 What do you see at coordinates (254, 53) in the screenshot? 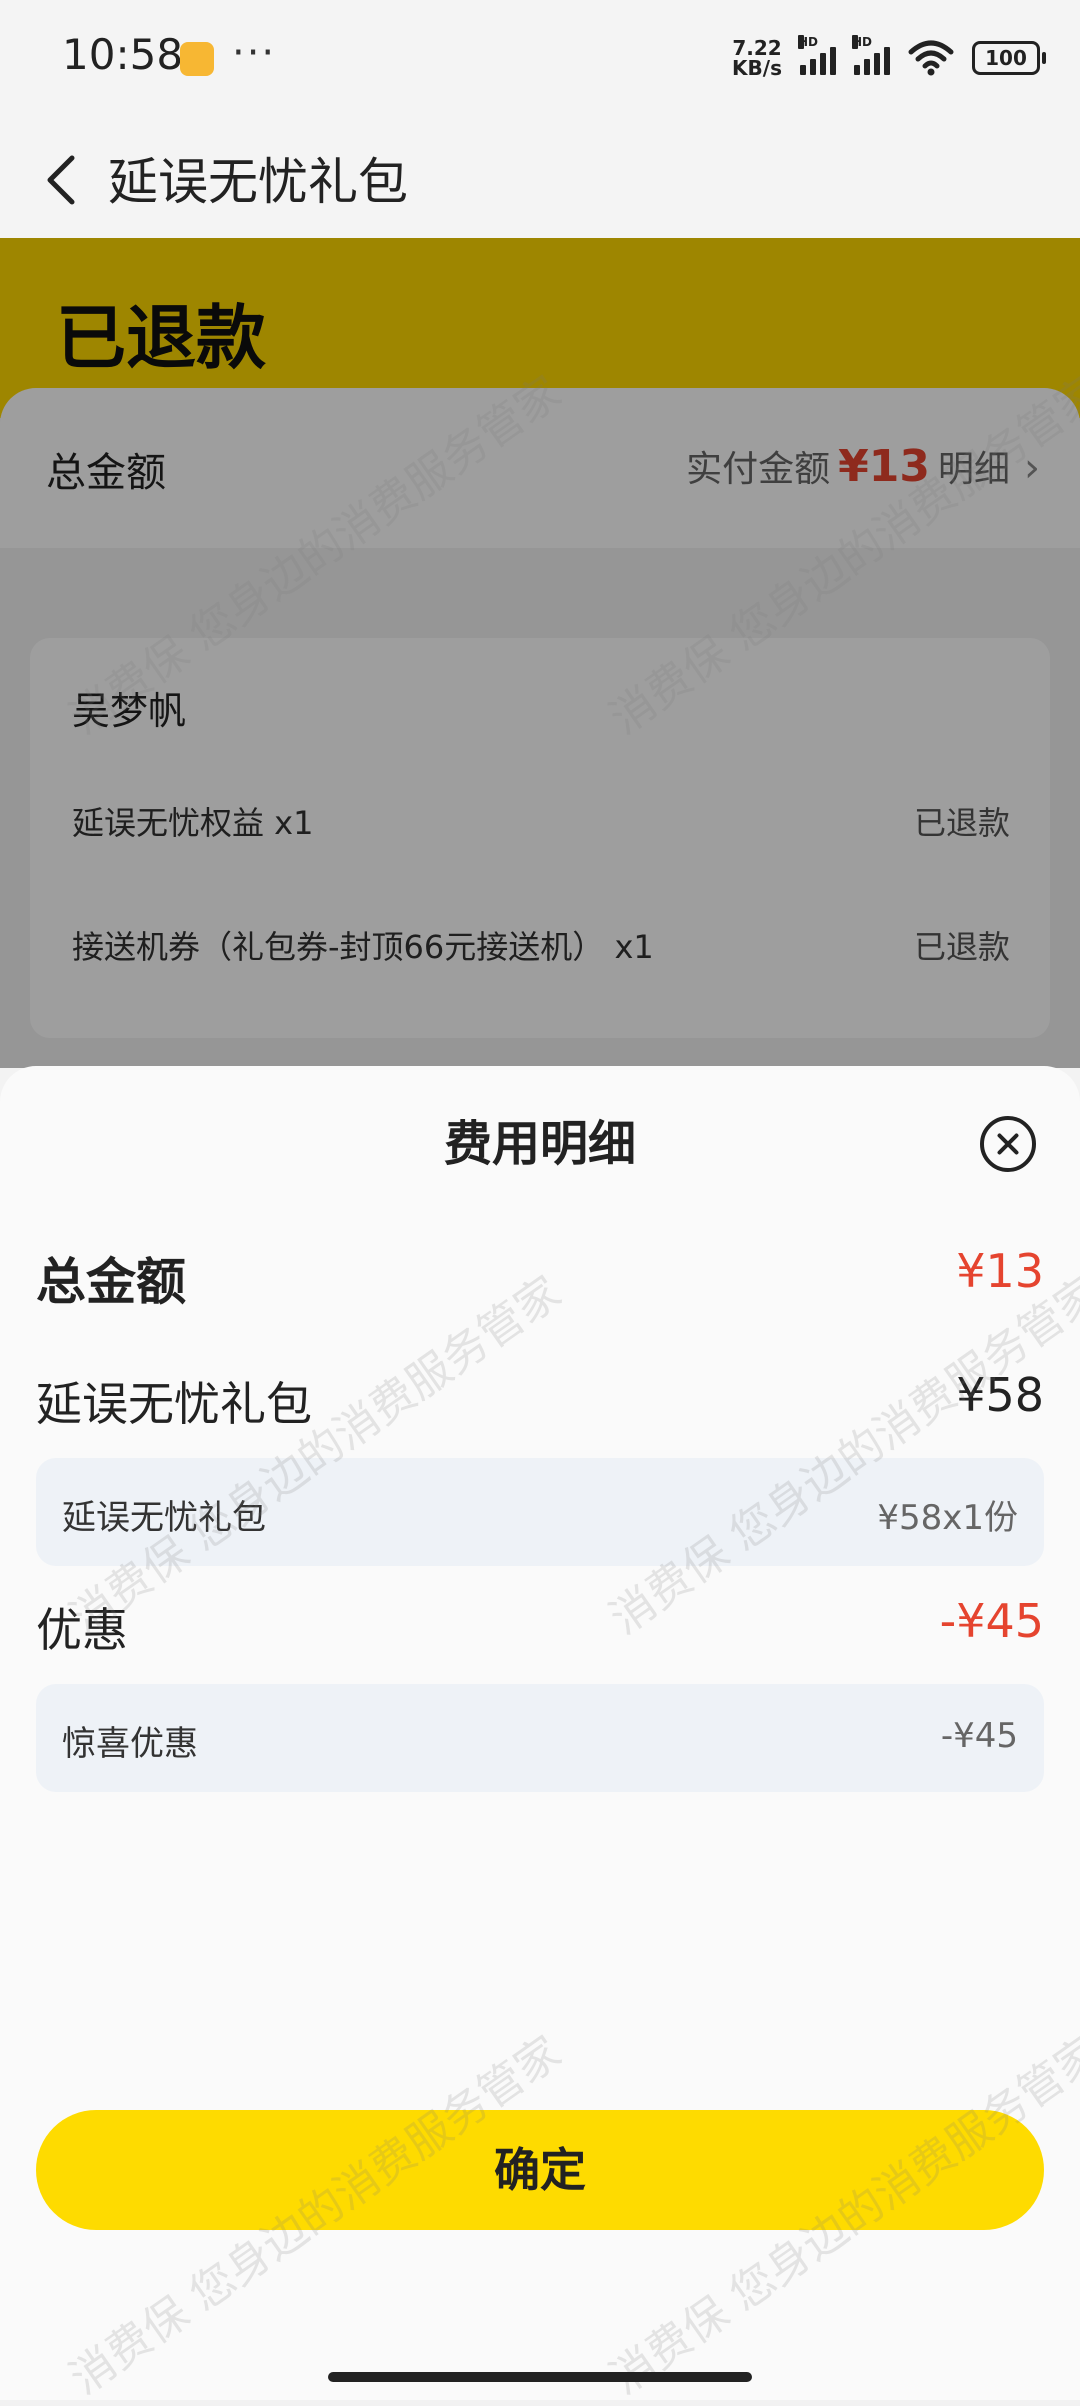
I see `more-notifications-icon: ···` at bounding box center [254, 53].